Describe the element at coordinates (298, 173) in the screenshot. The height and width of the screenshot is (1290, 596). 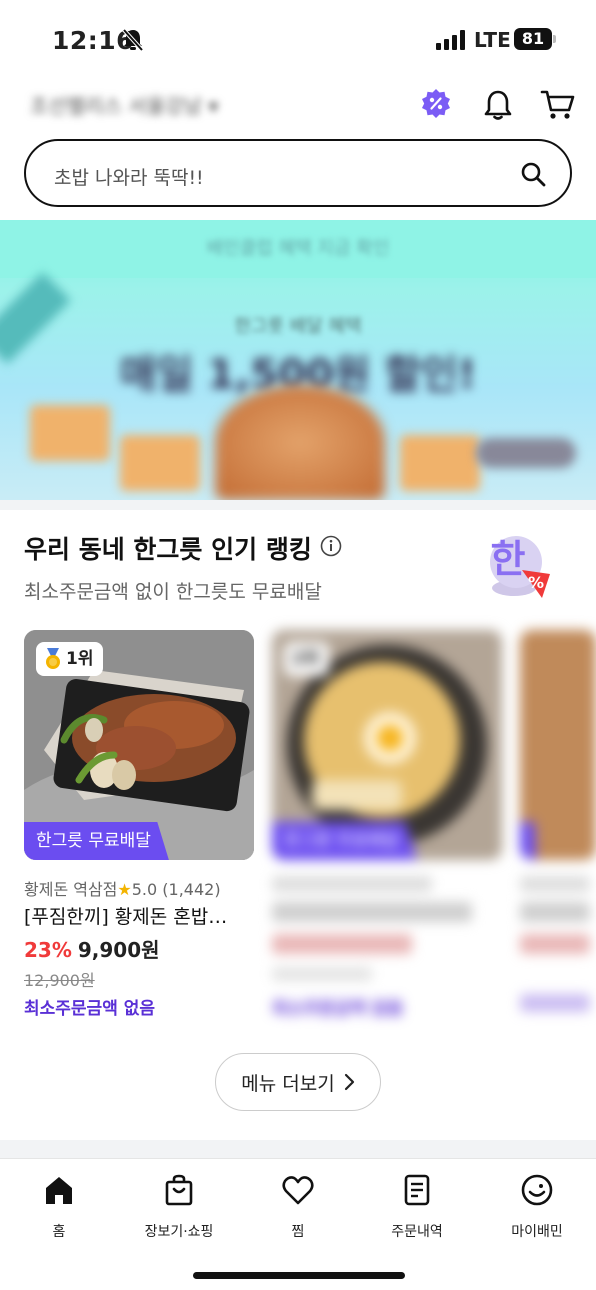
I see `search-bar: 초밥 나와라 뚝딱!!` at that location.